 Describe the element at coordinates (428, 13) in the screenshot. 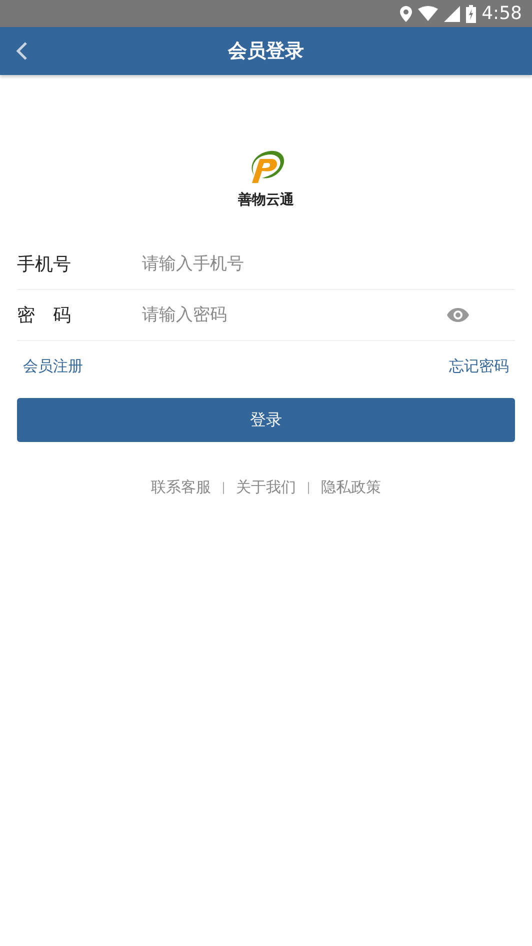

I see `wifi-icon` at that location.